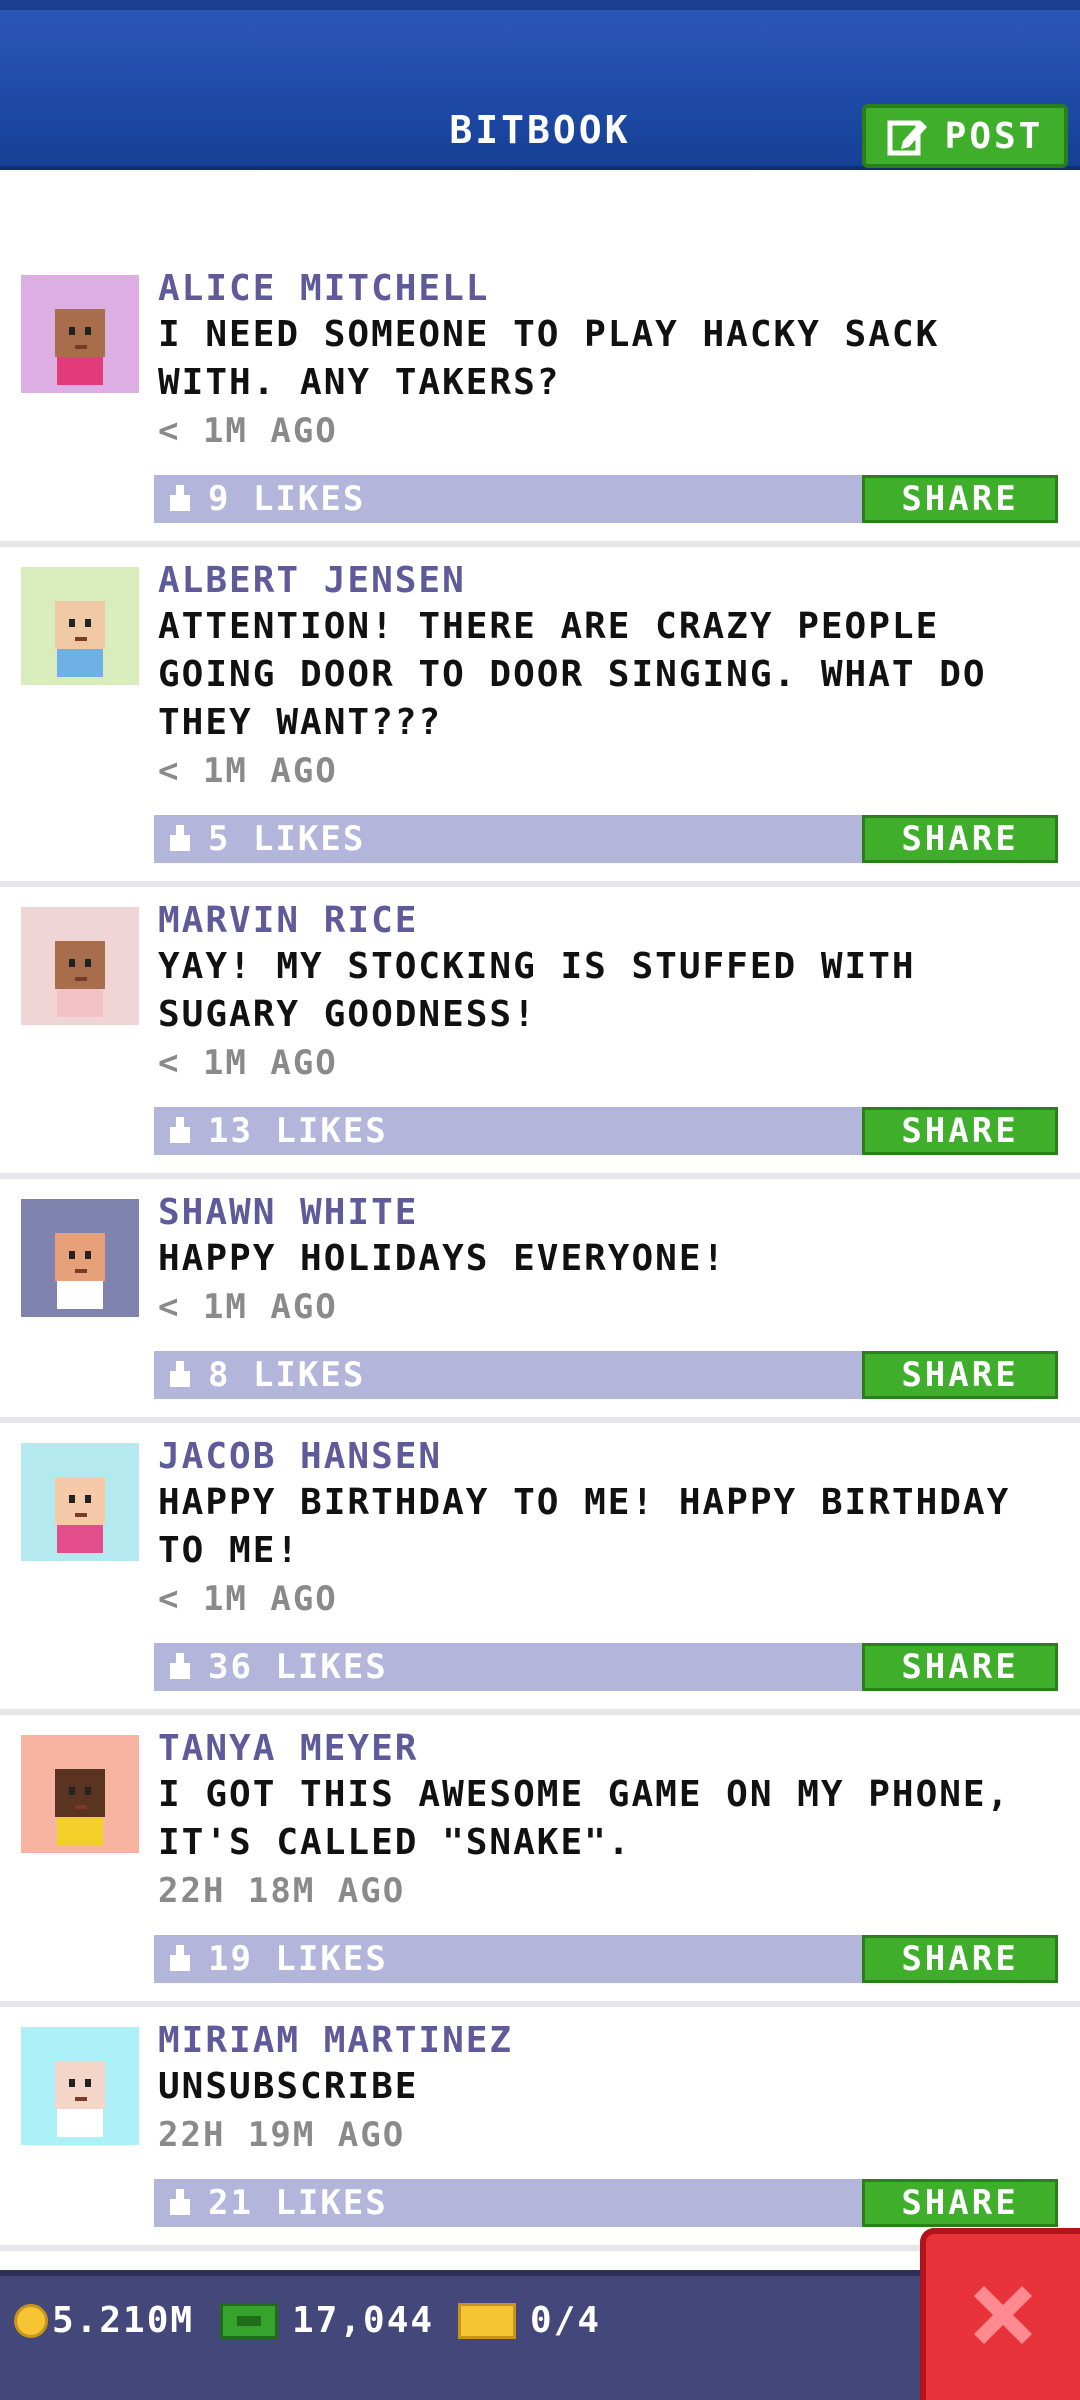 The height and width of the screenshot is (2400, 1080). I want to click on likes-bar: 9 LIKES SHARE, so click(606, 499).